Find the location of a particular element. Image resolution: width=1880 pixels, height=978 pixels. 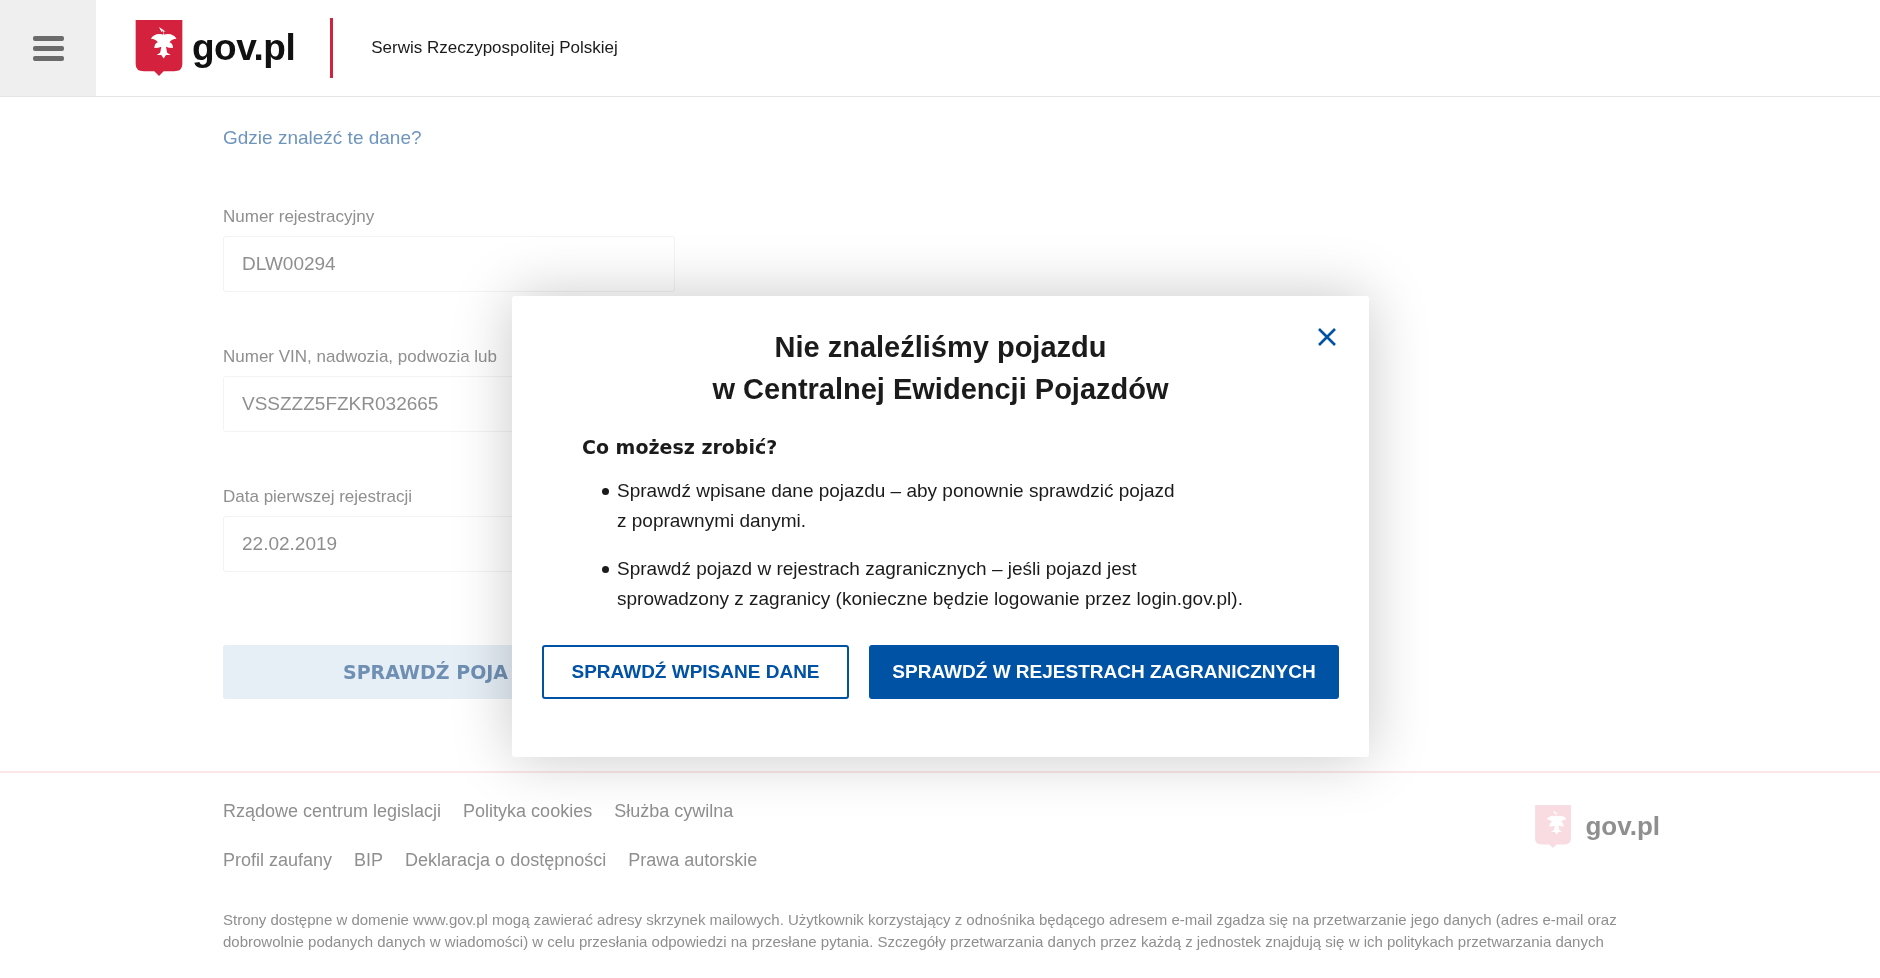

field-label: Data pierwszej rejestracji is located at coordinates (317, 497).